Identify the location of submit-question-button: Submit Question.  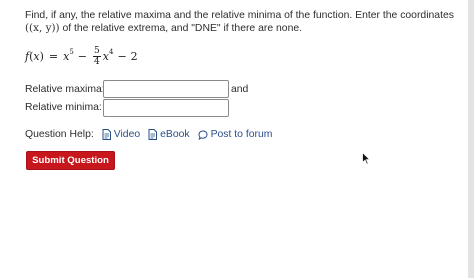
(70, 160).